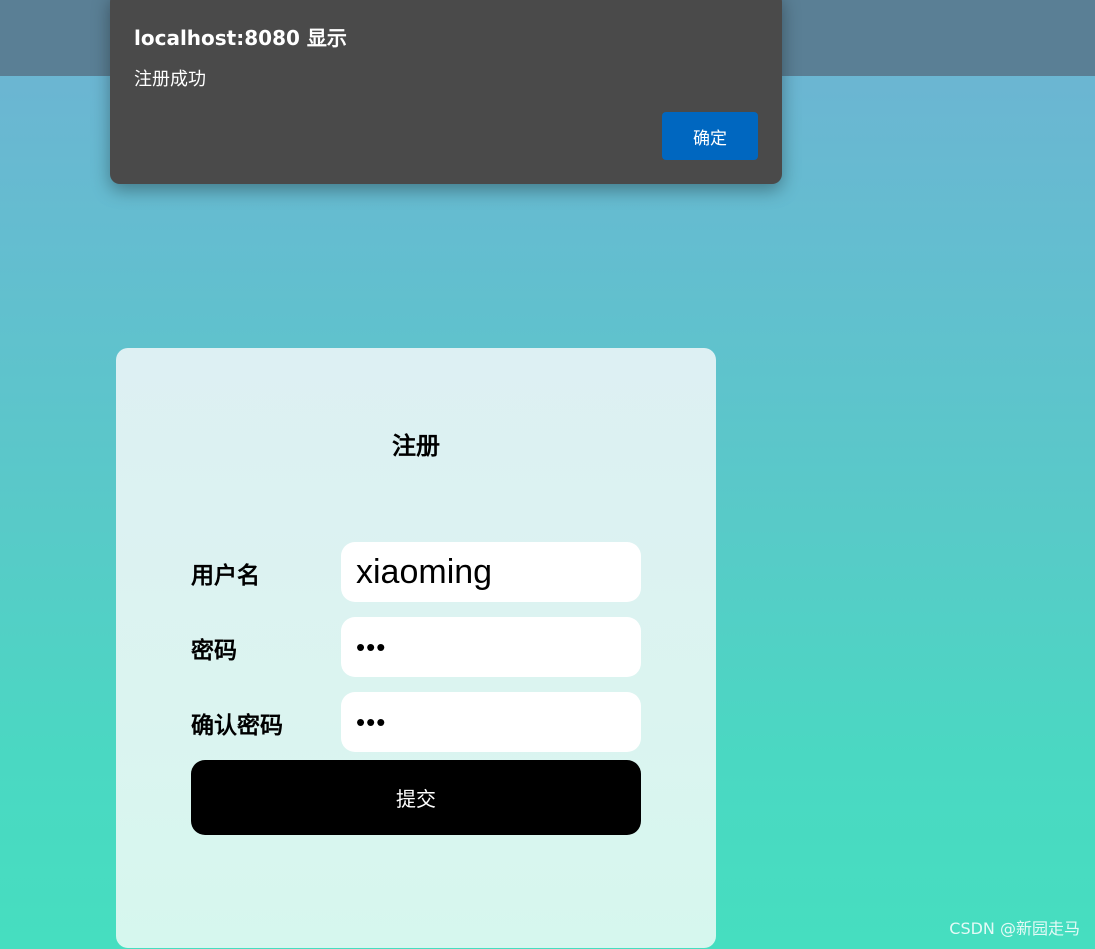  What do you see at coordinates (214, 651) in the screenshot?
I see `password-label: 密码` at bounding box center [214, 651].